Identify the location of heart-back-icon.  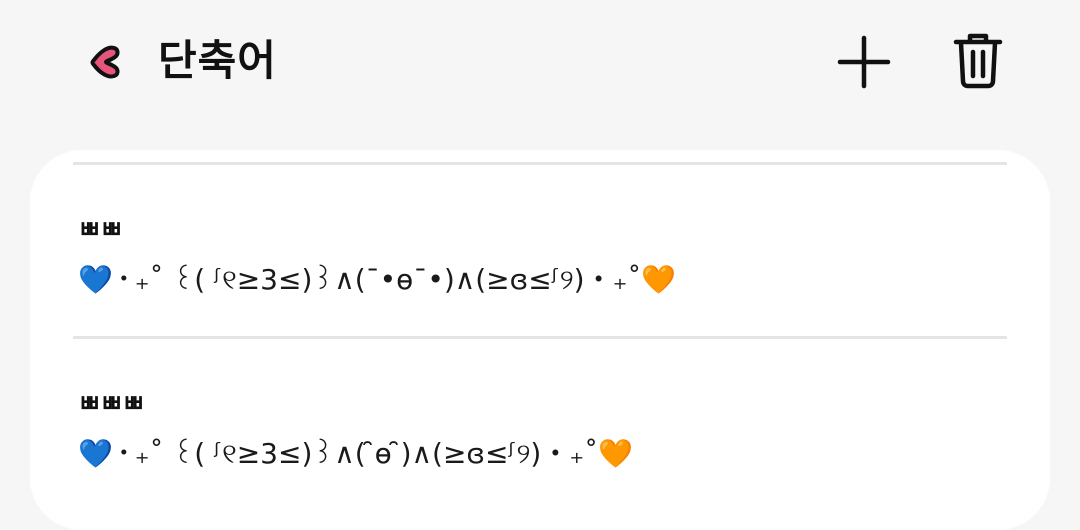
(105, 62).